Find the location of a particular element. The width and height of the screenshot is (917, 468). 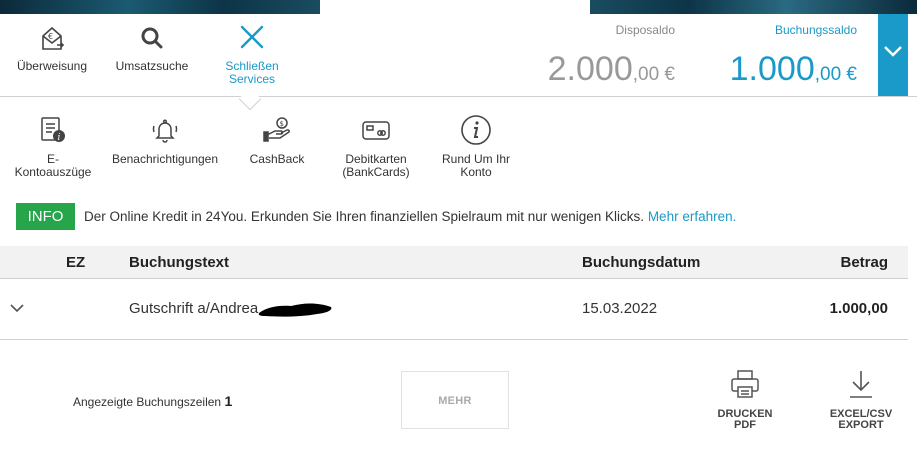

header-banner-left is located at coordinates (160, 7).